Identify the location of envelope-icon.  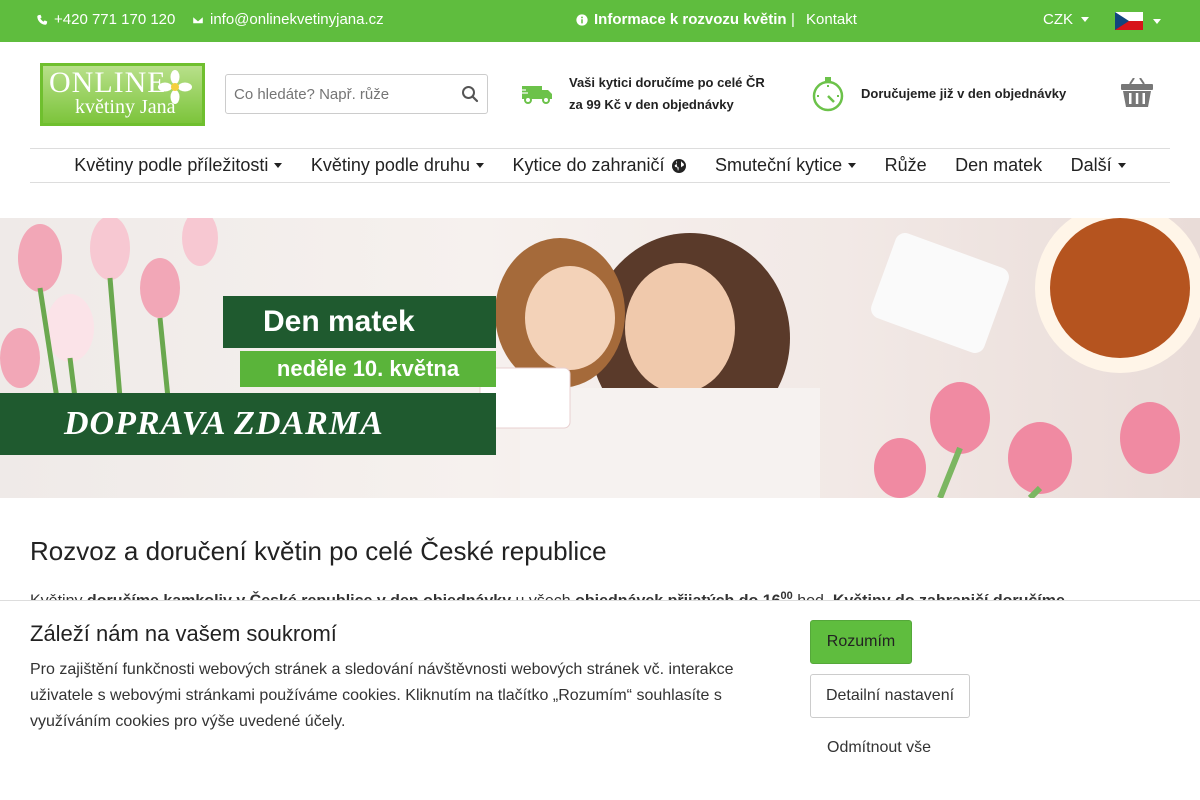
(198, 19).